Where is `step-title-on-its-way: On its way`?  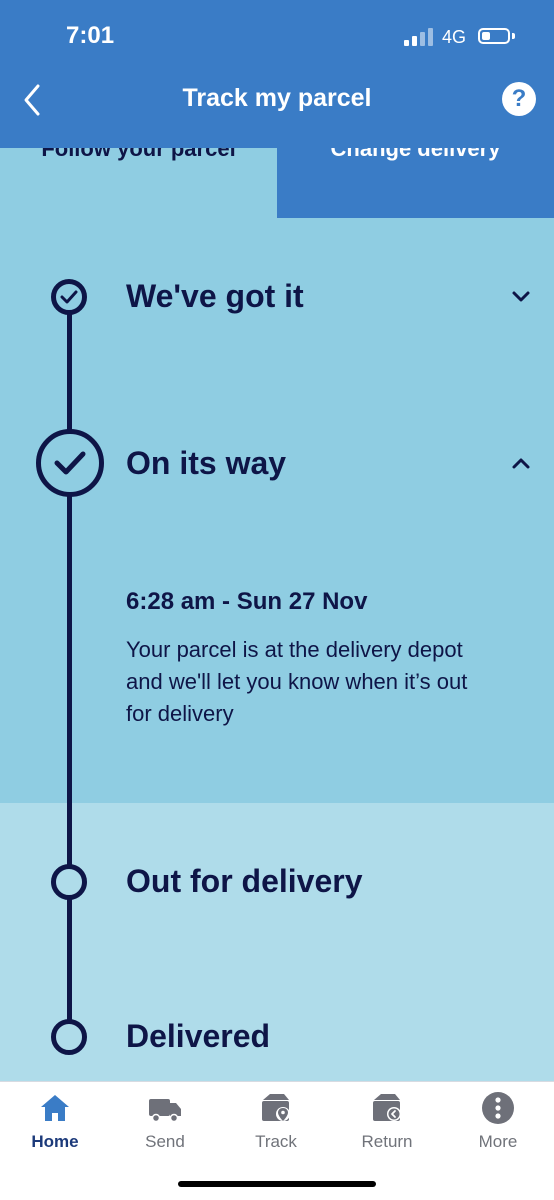
step-title-on-its-way: On its way is located at coordinates (206, 463).